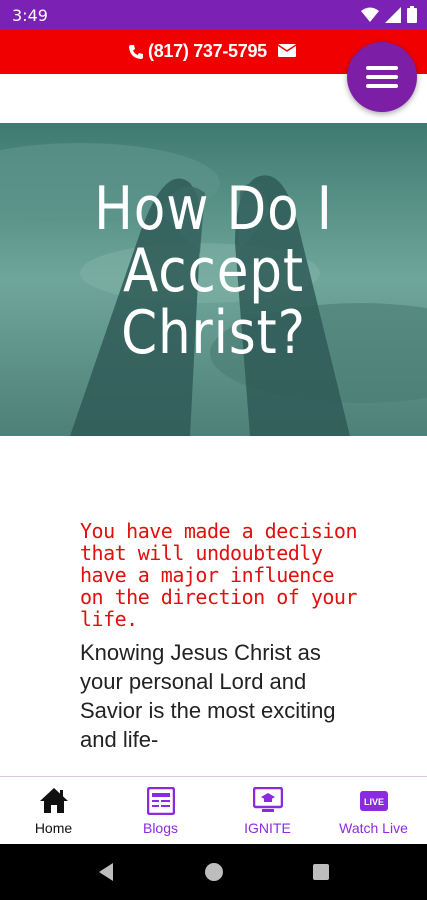 The image size is (427, 900). Describe the element at coordinates (213, 15) in the screenshot. I see `status-bar: 3:49` at that location.